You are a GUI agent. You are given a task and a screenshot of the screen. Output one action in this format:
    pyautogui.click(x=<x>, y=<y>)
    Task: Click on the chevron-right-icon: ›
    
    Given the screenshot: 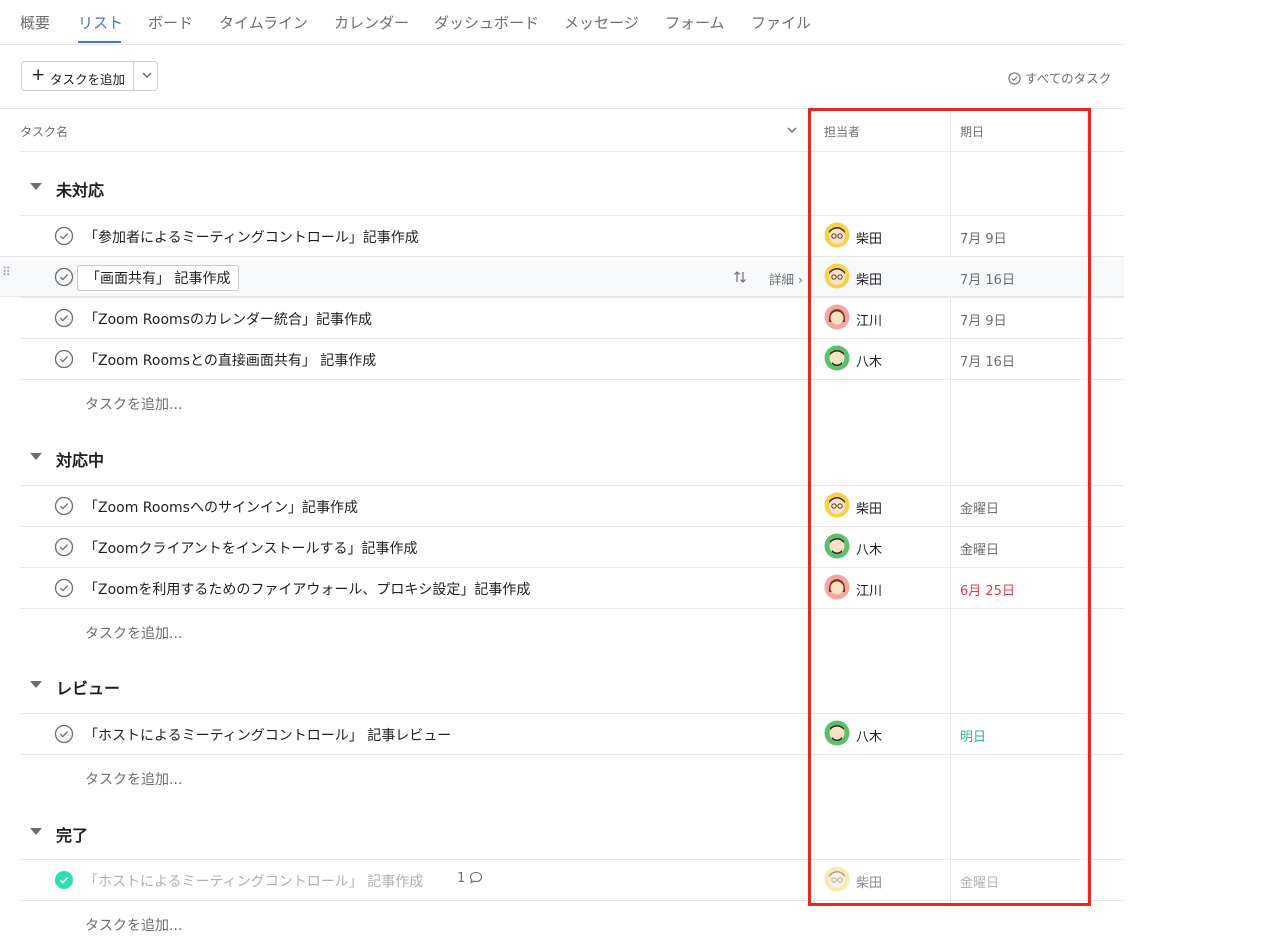 What is the action you would take?
    pyautogui.click(x=800, y=279)
    